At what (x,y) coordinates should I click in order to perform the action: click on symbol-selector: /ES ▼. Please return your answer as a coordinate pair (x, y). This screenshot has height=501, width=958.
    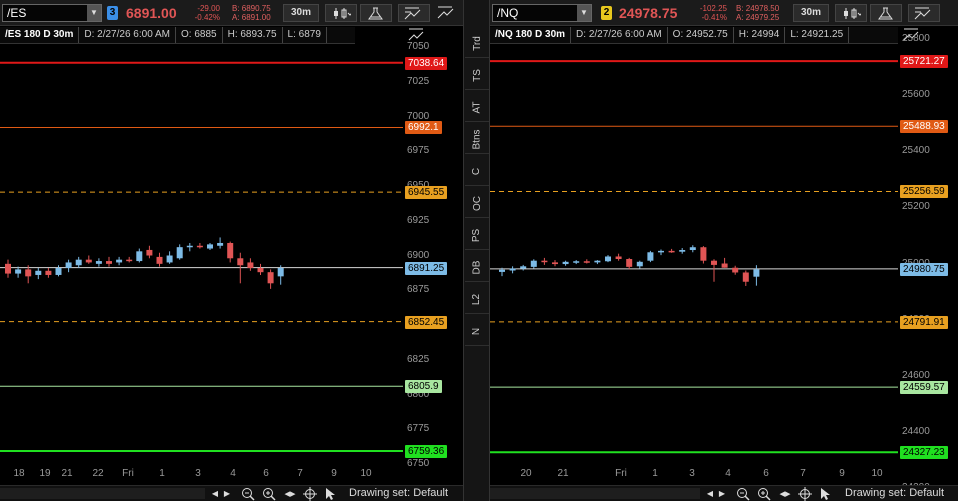
    Looking at the image, I should click on (52, 13).